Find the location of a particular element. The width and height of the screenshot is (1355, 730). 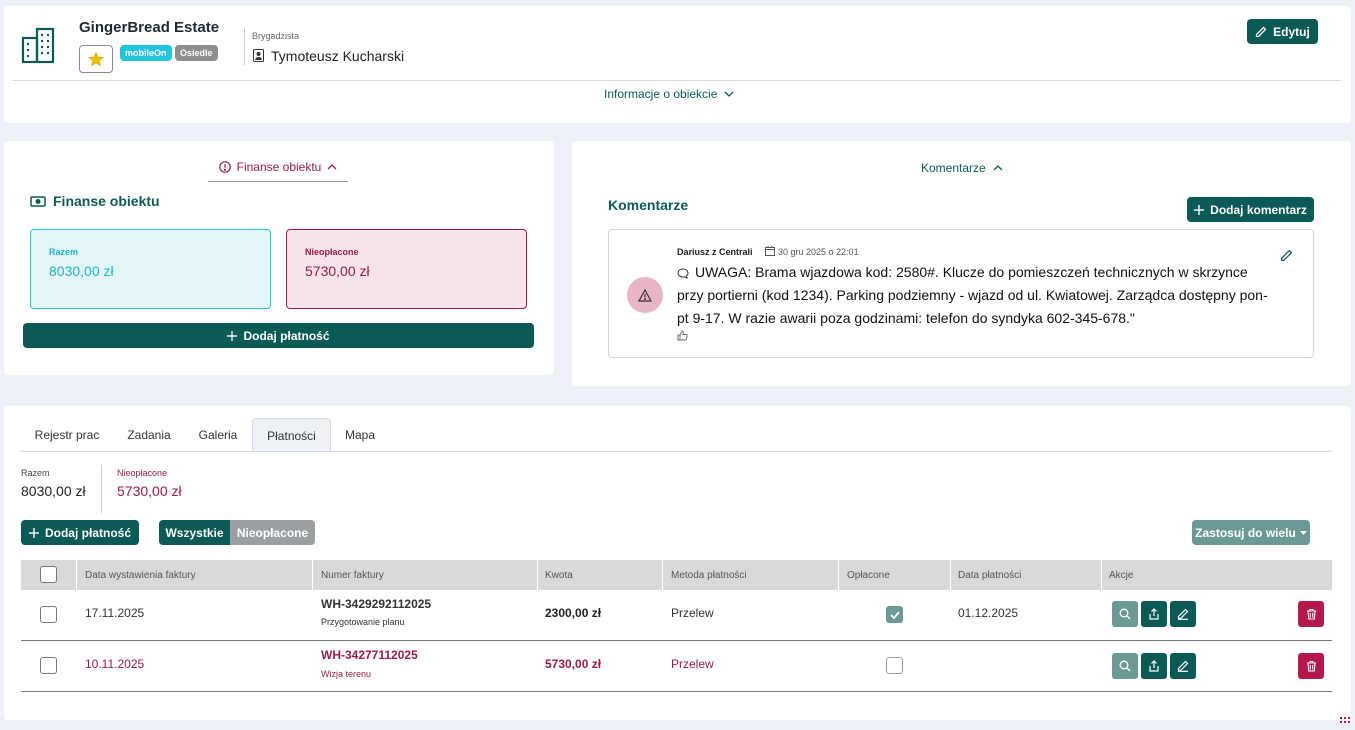

person-icon is located at coordinates (258, 55).